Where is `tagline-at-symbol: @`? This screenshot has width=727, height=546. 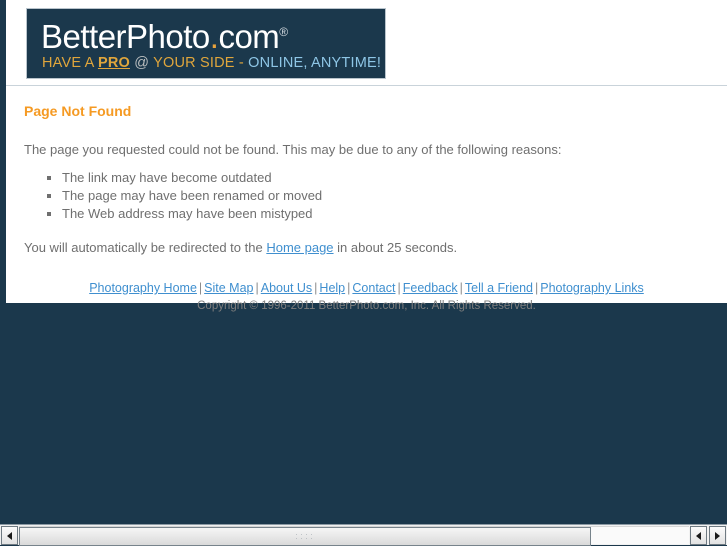 tagline-at-symbol: @ is located at coordinates (141, 63).